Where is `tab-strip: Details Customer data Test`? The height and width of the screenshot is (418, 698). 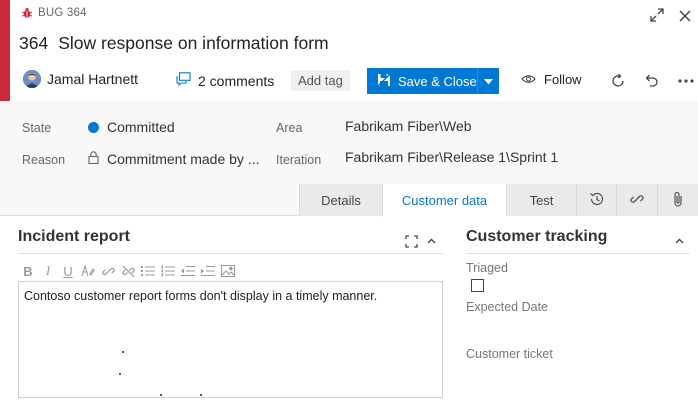
tab-strip: Details Customer data Test is located at coordinates (349, 200).